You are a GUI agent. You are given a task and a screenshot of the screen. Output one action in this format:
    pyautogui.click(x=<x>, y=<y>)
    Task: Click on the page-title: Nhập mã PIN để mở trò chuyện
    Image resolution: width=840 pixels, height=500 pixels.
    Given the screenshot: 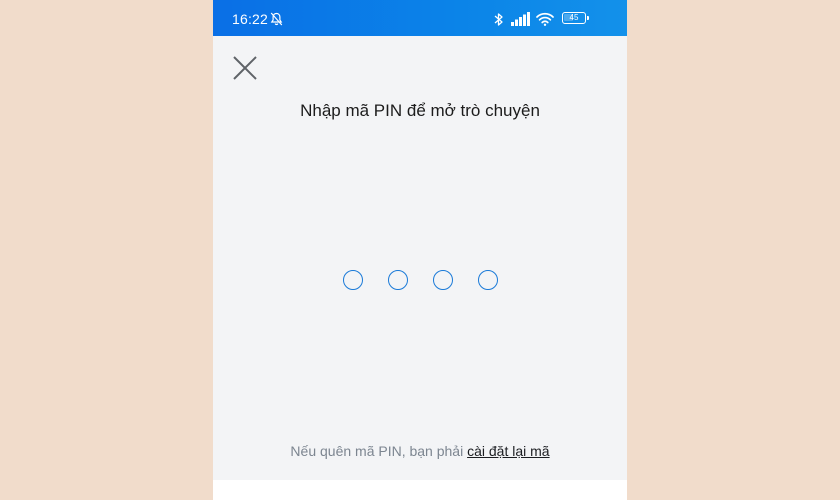 What is the action you would take?
    pyautogui.click(x=420, y=110)
    